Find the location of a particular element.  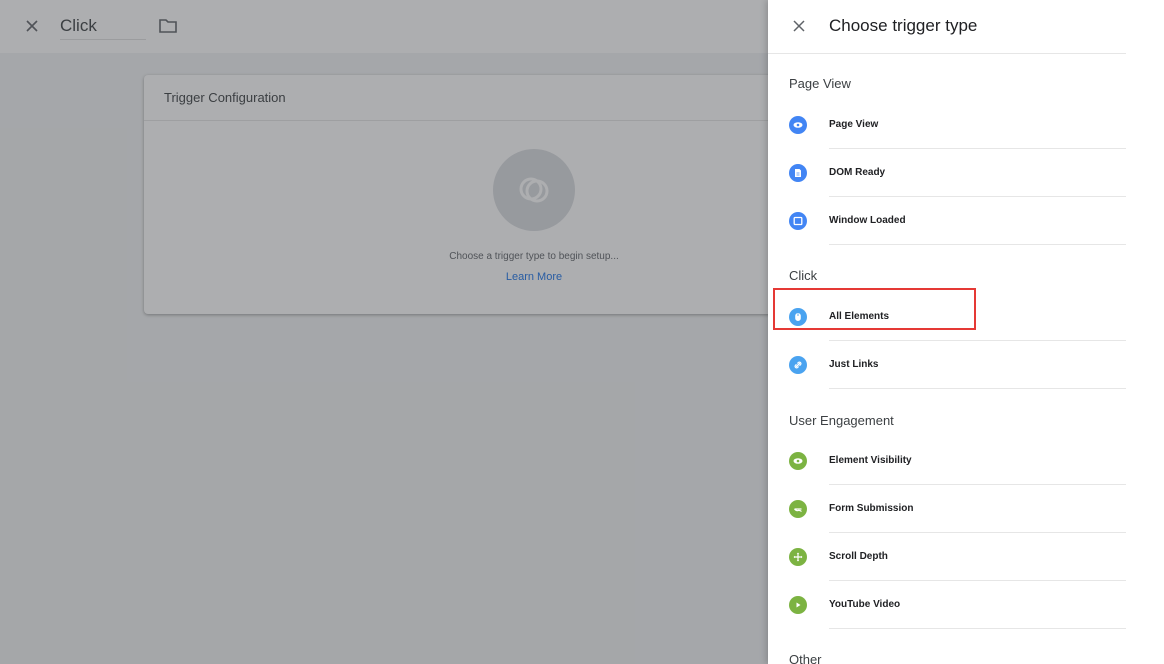

trigger-item-page-view: Page View is located at coordinates (947, 125).